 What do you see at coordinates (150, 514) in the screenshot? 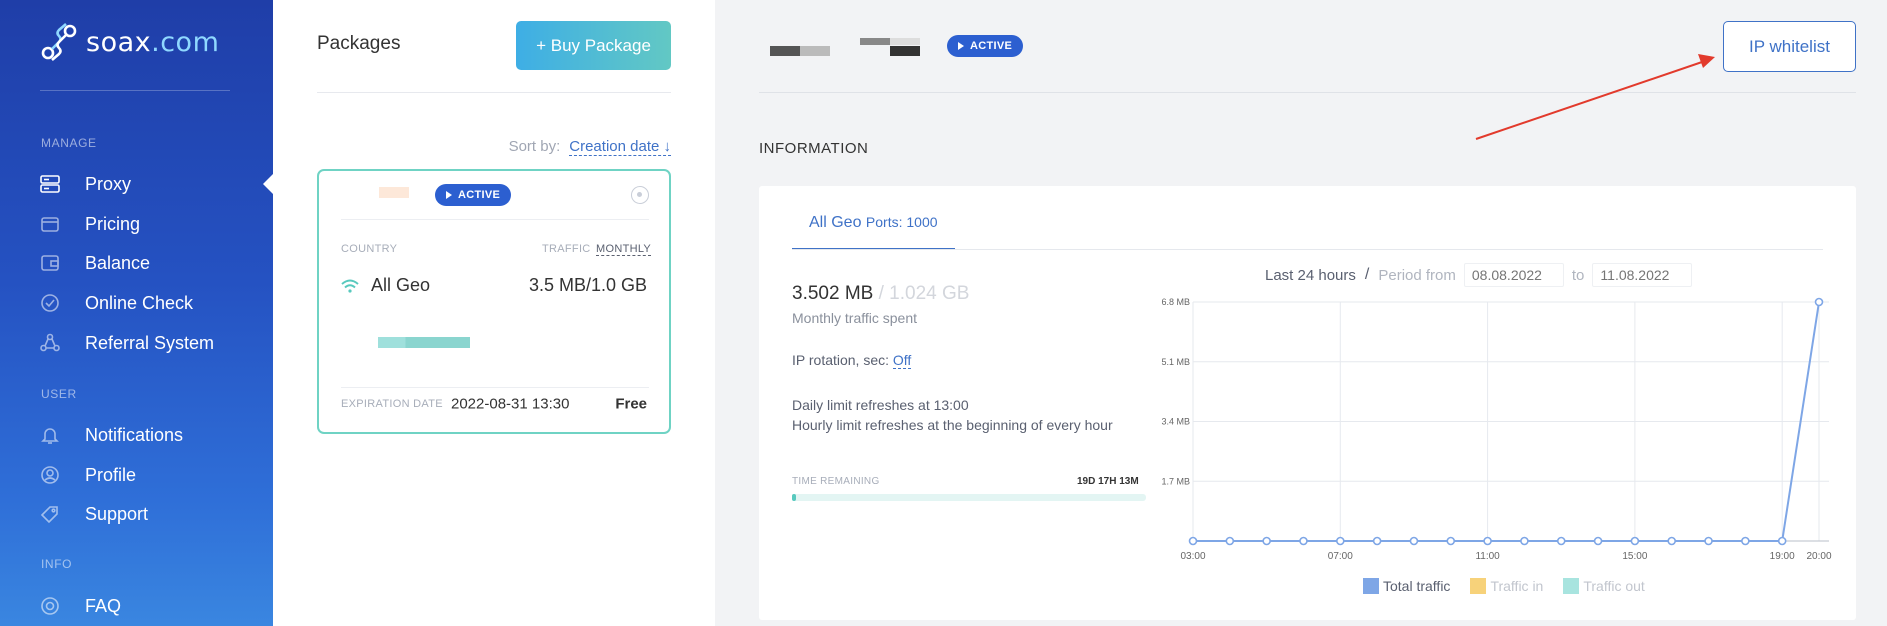
I see `sidebar-item-support: Support` at bounding box center [150, 514].